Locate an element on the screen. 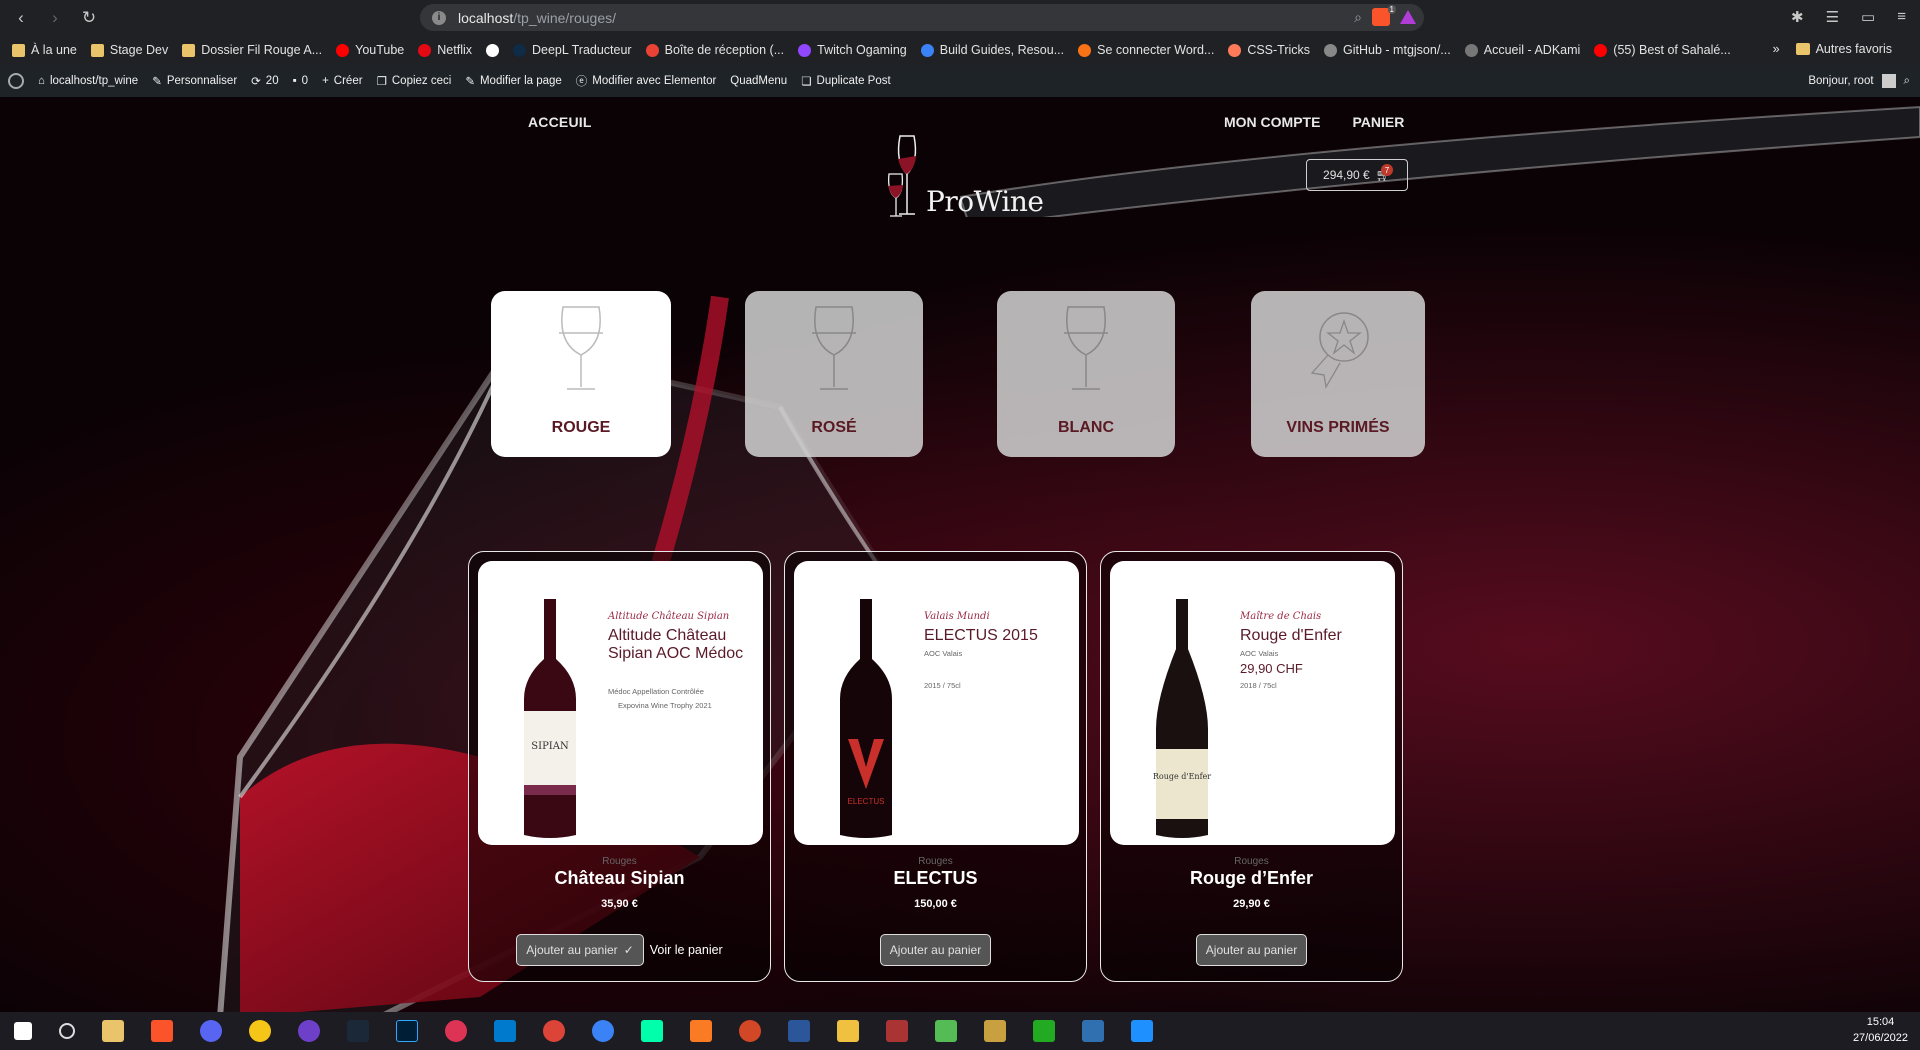 The image size is (1920, 1050). file-explorer-icon is located at coordinates (113, 1031).